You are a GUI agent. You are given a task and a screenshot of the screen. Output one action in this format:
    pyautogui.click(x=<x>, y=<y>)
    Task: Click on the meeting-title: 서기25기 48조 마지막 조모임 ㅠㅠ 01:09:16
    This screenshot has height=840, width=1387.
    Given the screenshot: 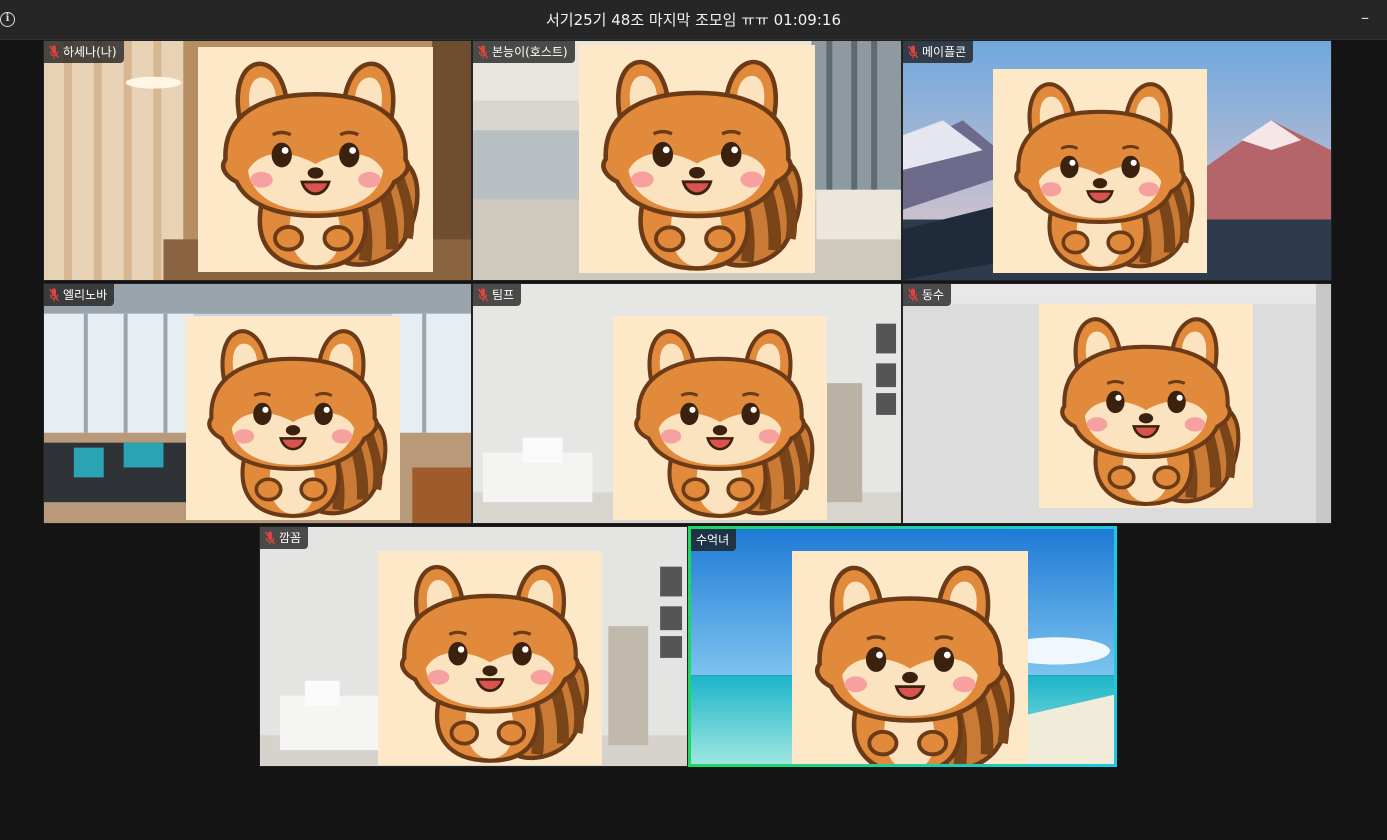 What is the action you would take?
    pyautogui.click(x=693, y=20)
    